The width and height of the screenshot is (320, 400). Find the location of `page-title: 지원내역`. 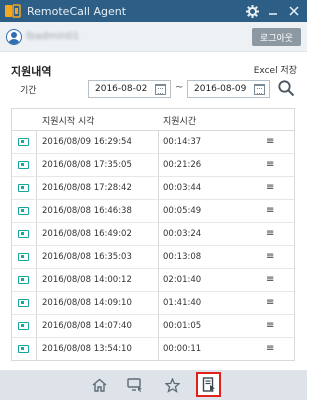

page-title: 지원내역 is located at coordinates (31, 71).